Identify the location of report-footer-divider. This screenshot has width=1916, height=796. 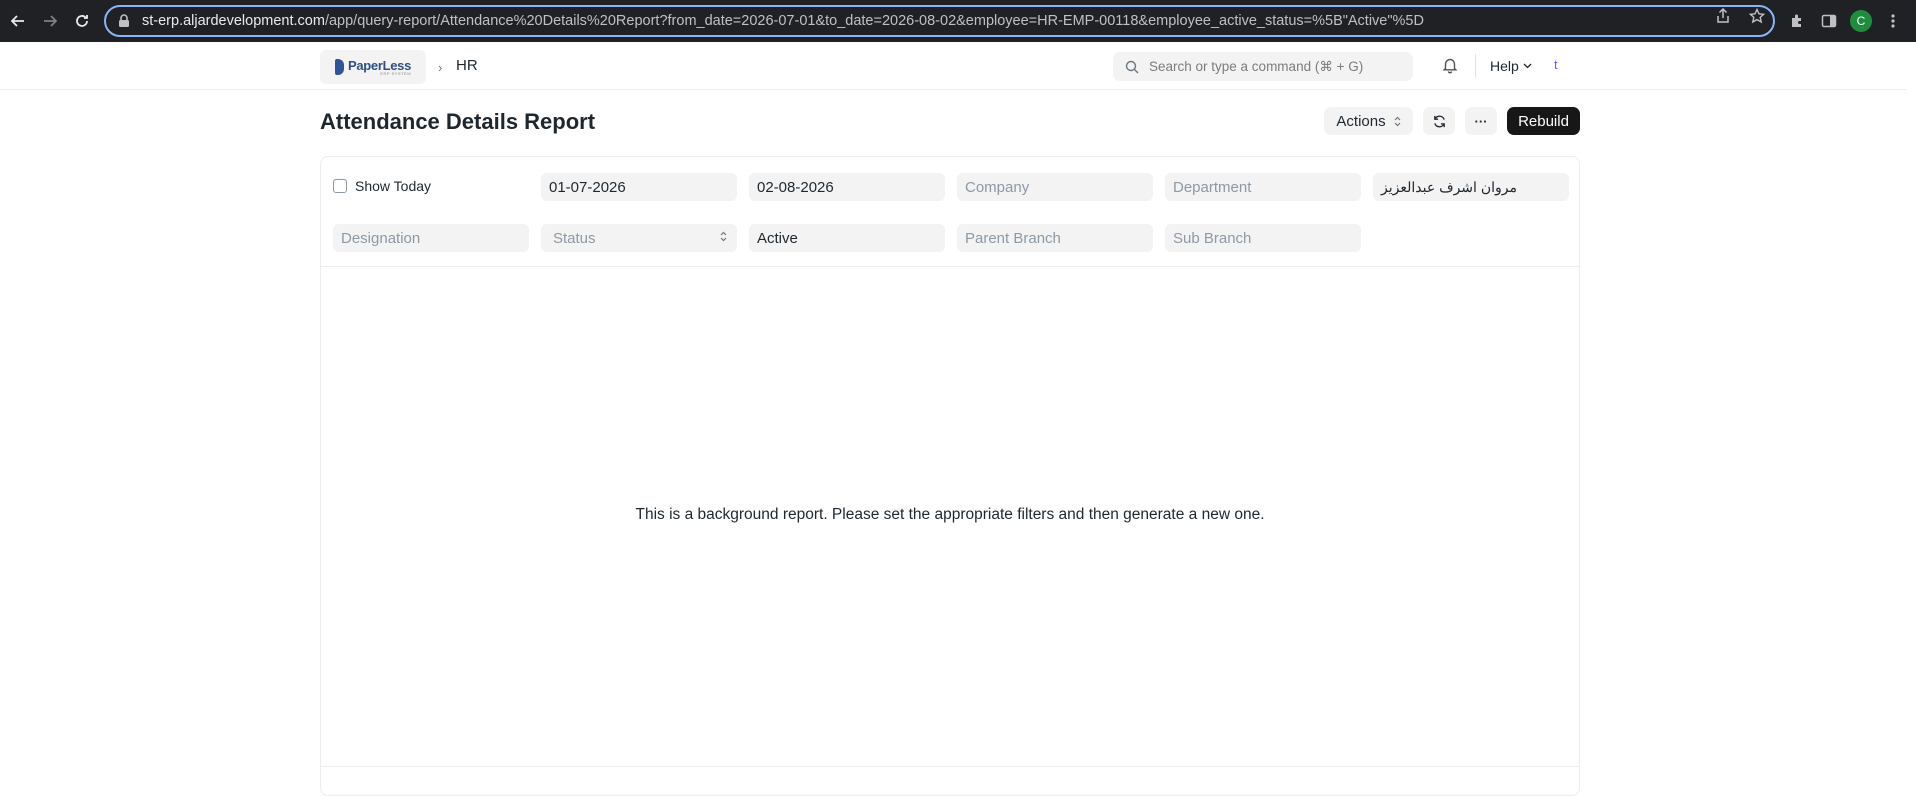
(950, 766).